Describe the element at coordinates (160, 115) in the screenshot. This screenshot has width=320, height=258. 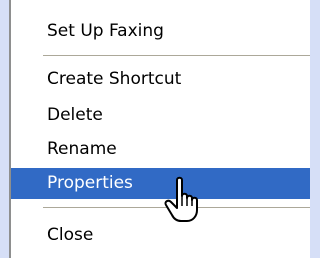
I see `menu-item-delete: Delete` at that location.